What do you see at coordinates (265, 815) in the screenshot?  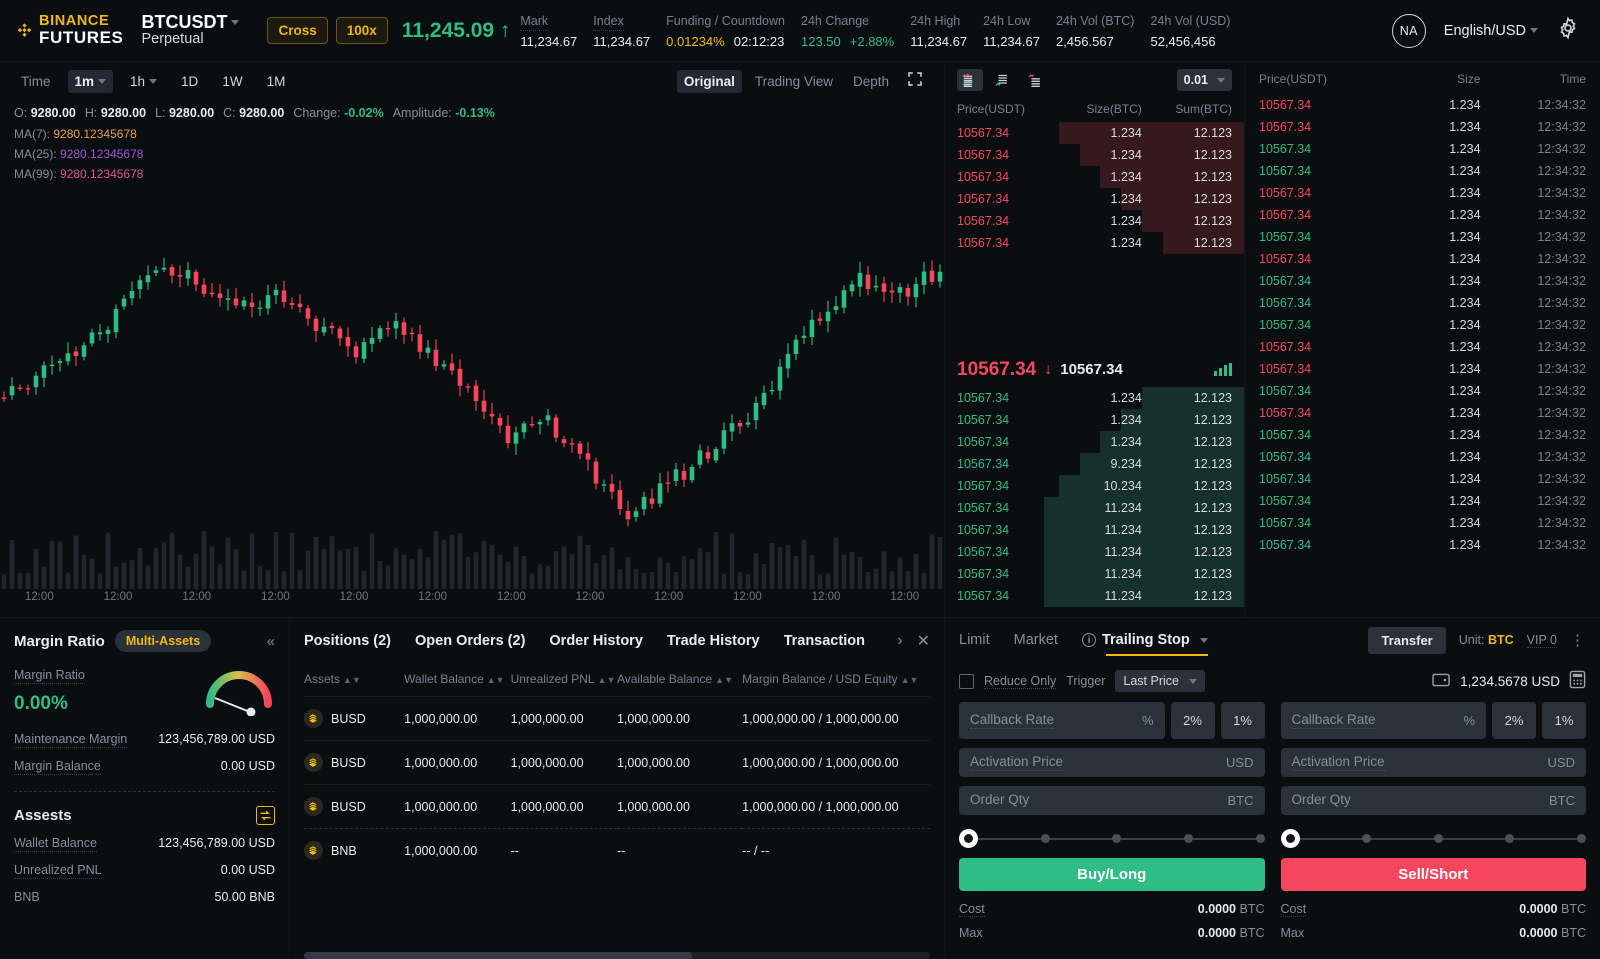 I see `transfer-arrows-icon` at bounding box center [265, 815].